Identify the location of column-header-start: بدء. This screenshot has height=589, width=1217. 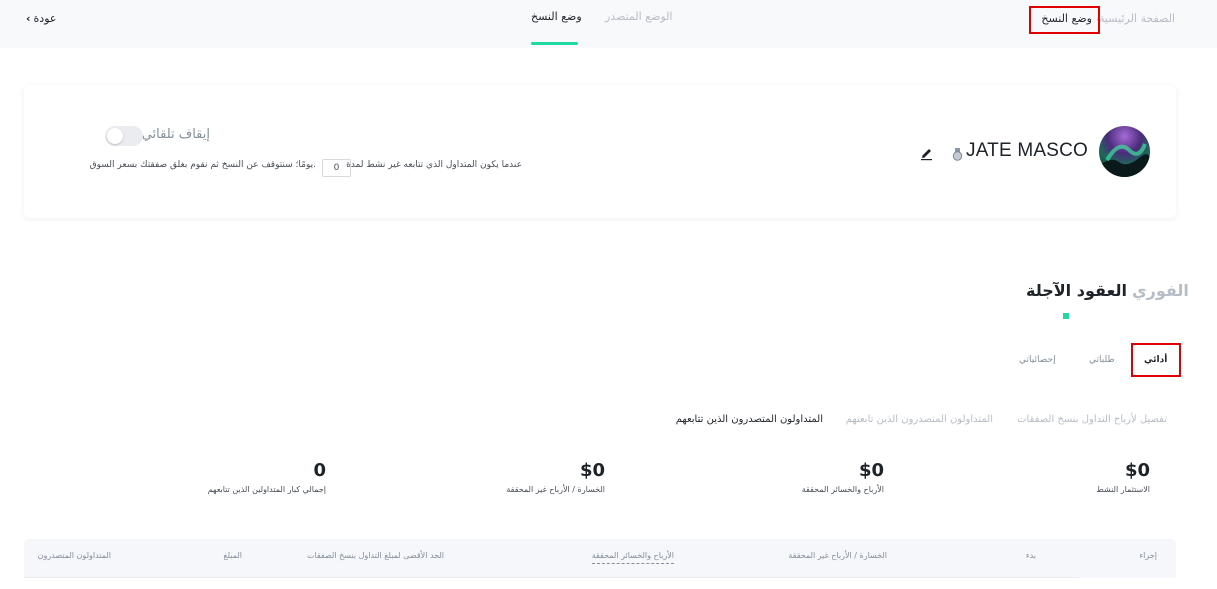
(1030, 555).